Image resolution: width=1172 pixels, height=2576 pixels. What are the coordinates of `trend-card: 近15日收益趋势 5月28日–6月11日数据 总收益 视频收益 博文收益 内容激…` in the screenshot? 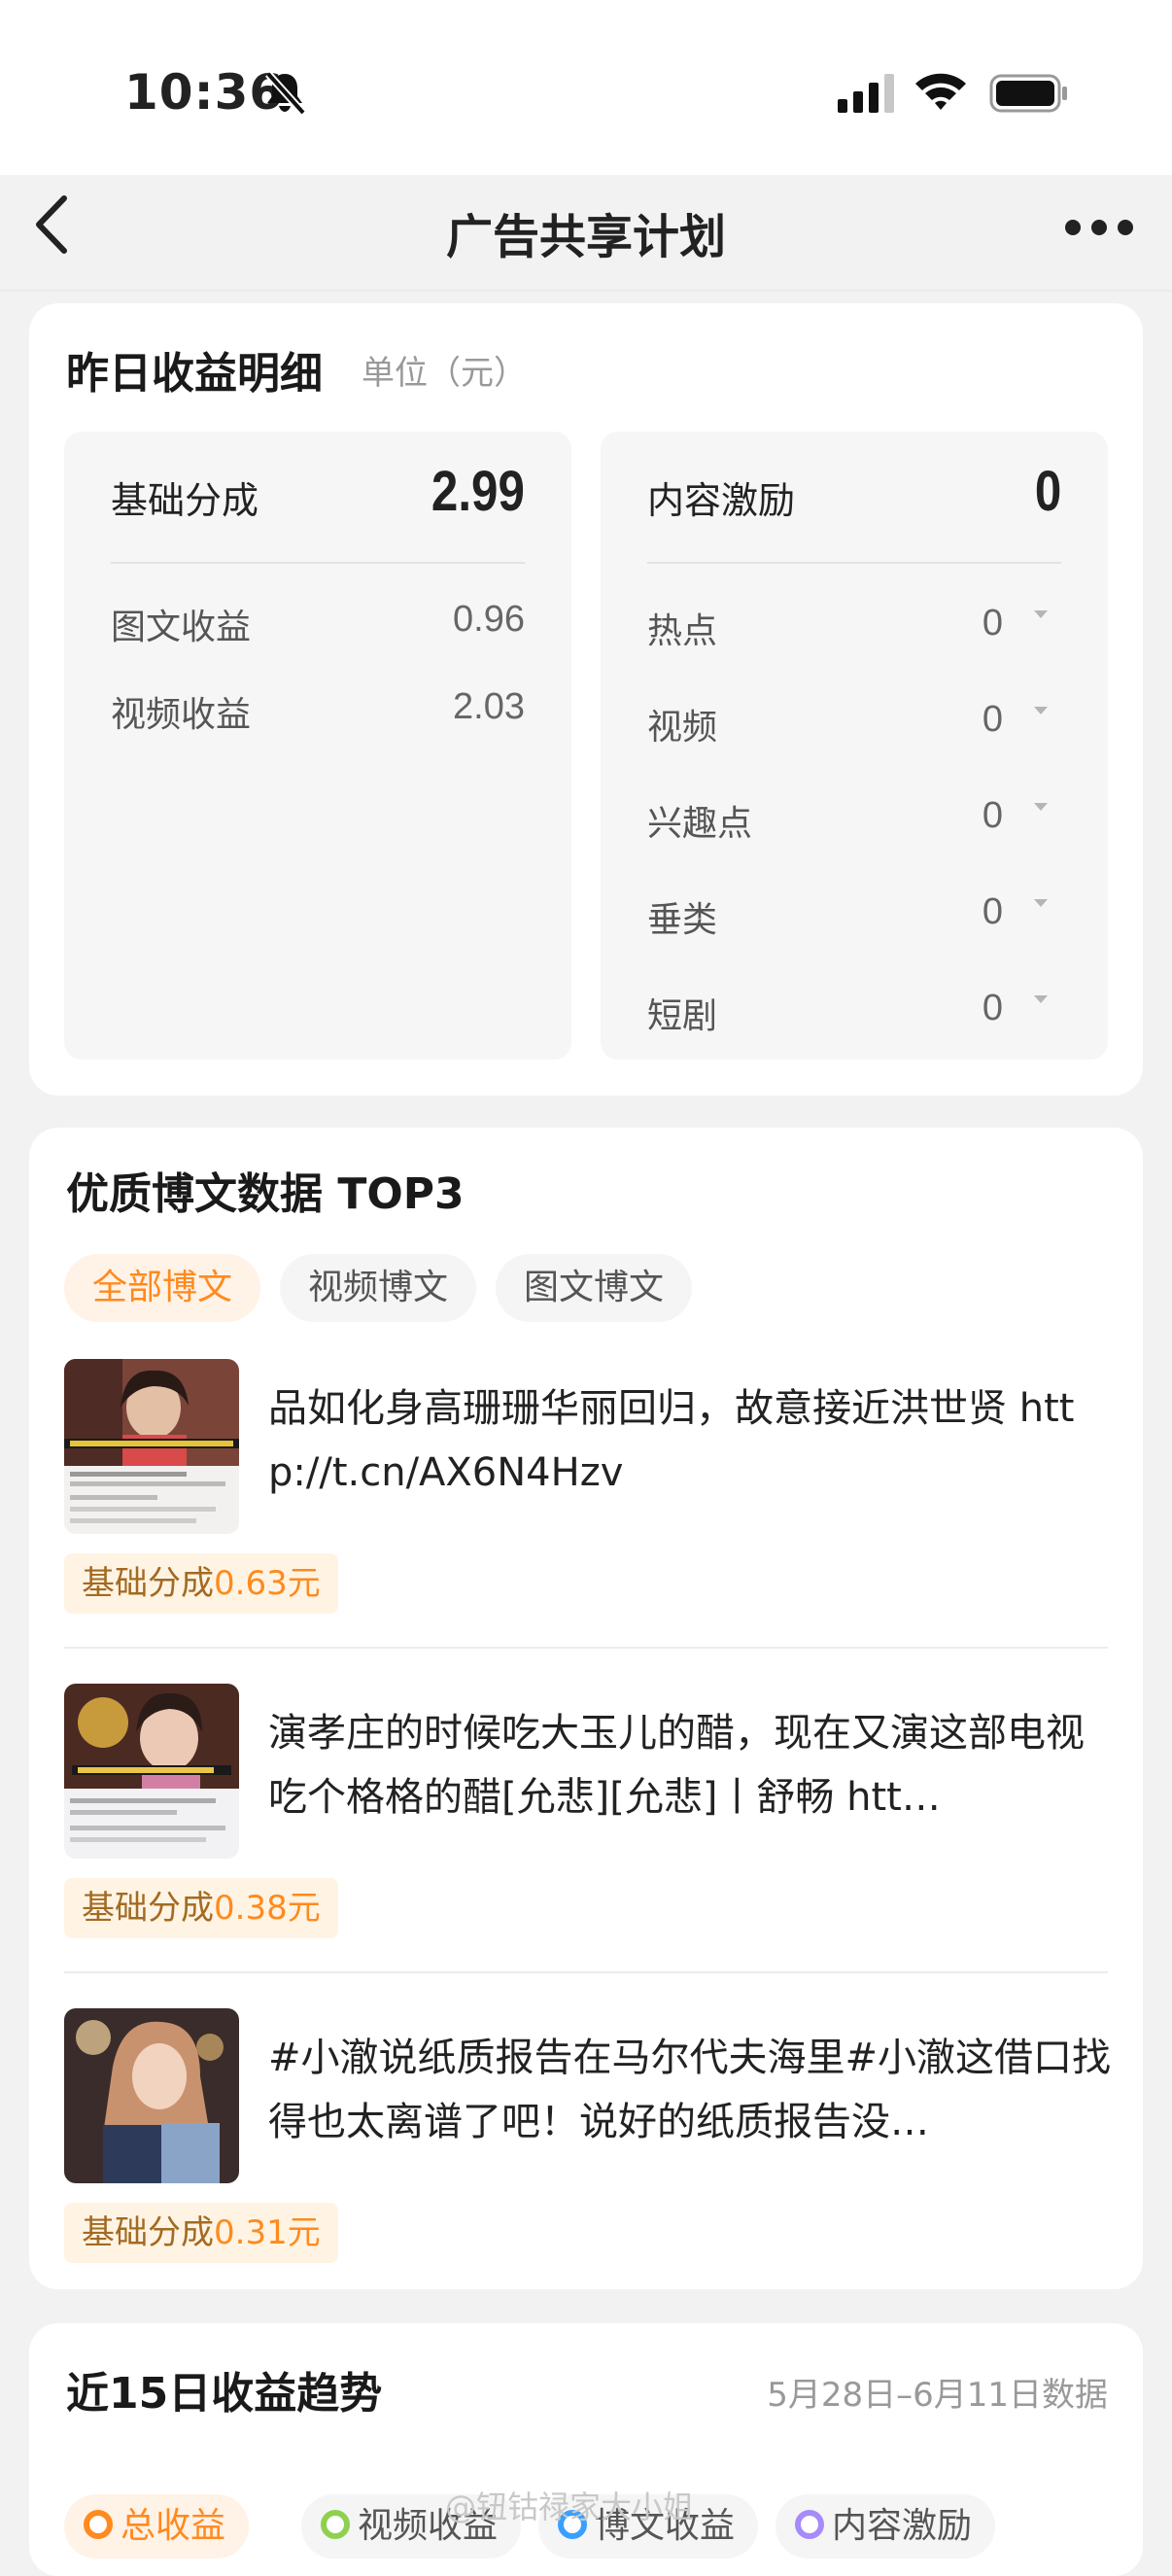 It's located at (586, 2450).